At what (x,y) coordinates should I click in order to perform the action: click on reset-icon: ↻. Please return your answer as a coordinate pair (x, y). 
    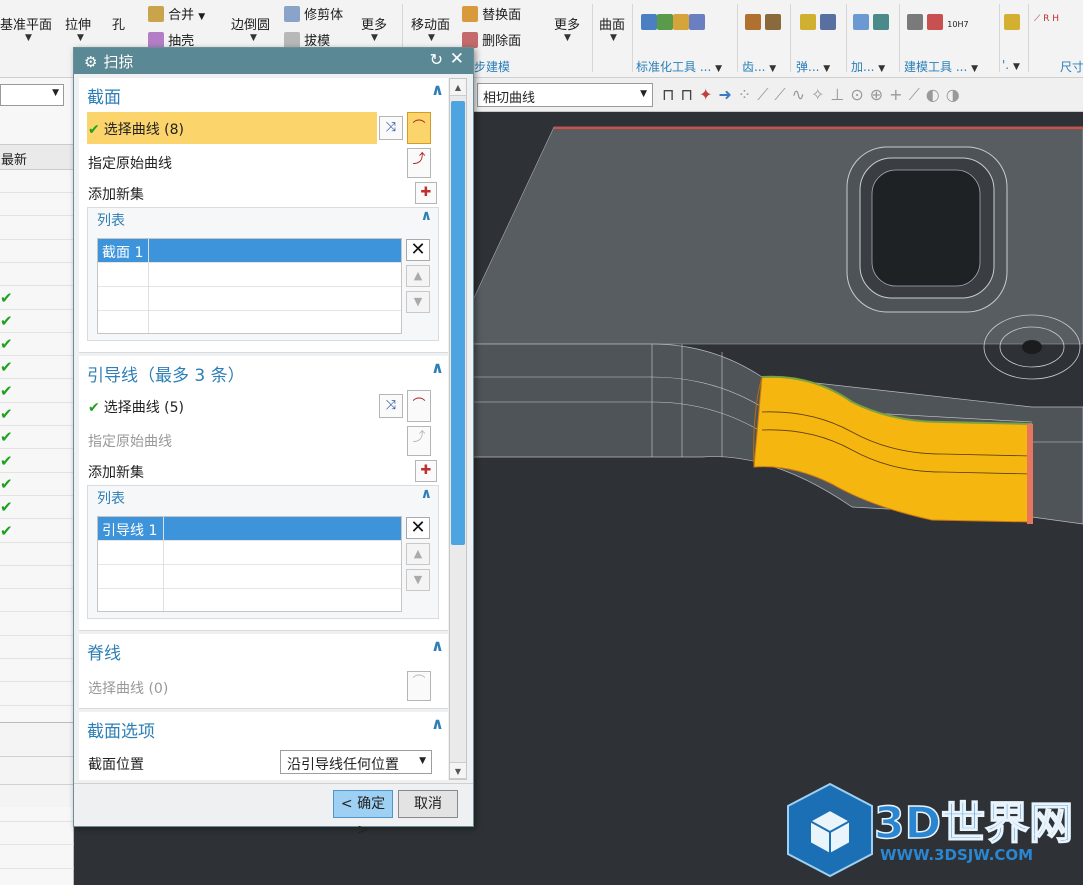
    Looking at the image, I should click on (436, 59).